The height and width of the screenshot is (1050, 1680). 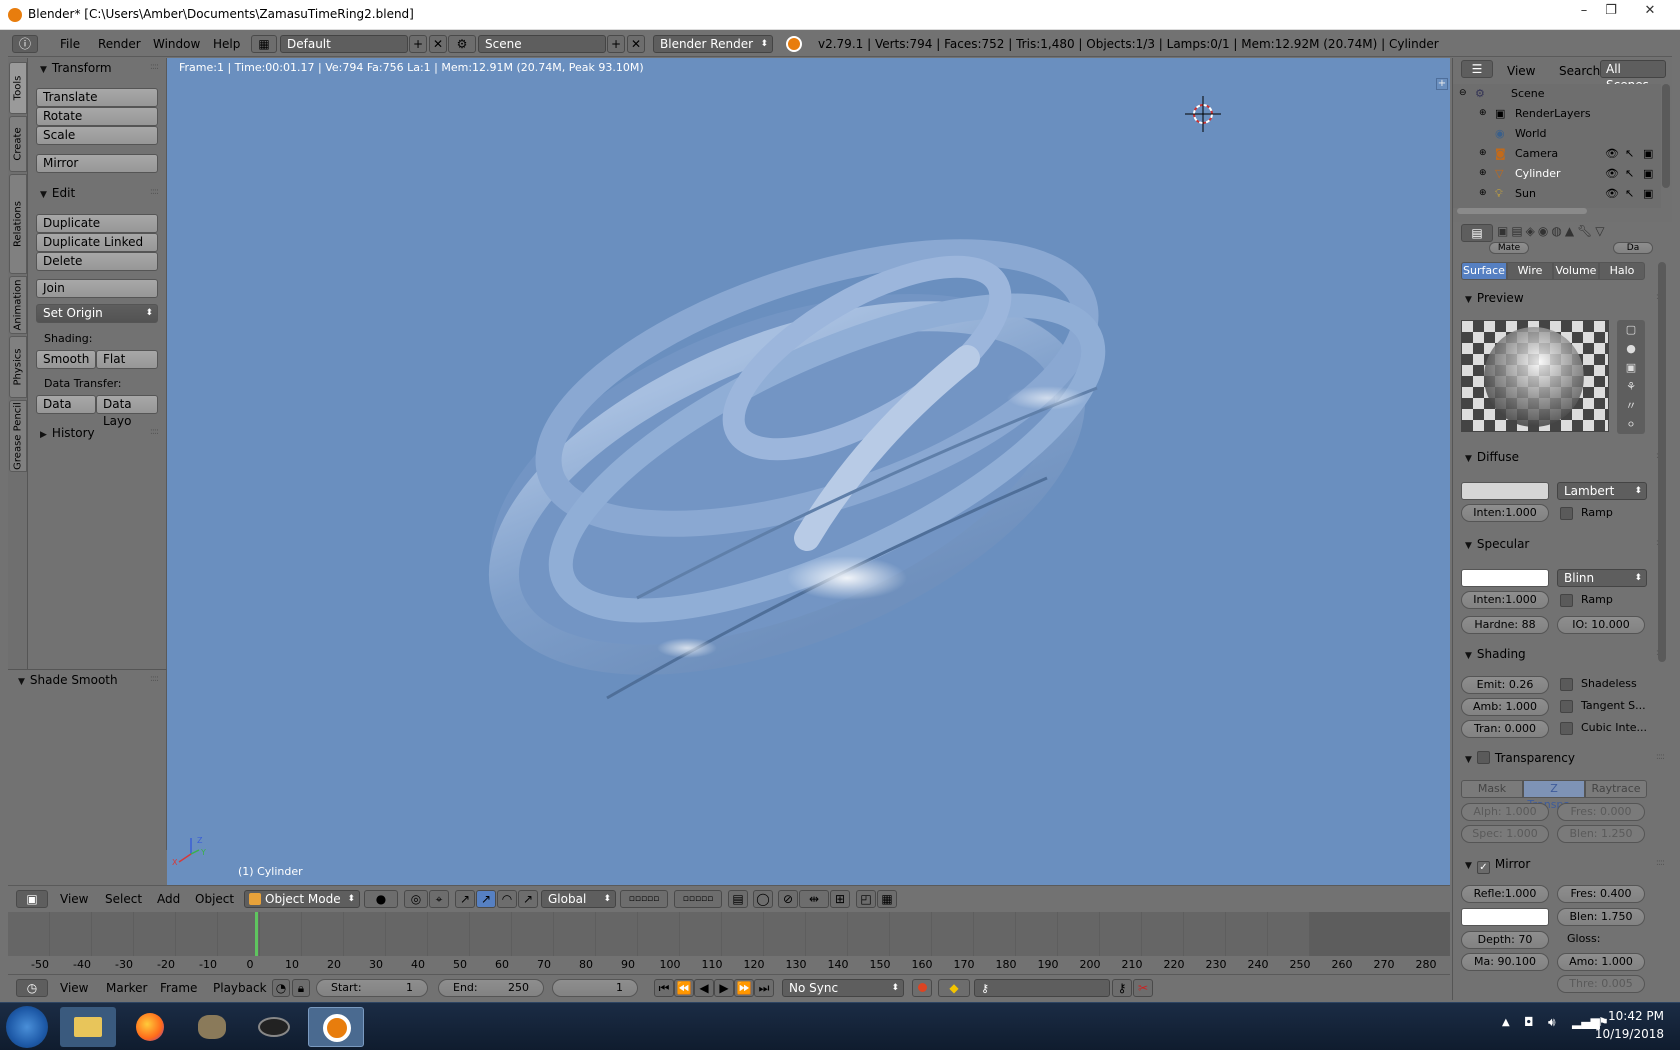 I want to click on ior-field: IO: 10.000, so click(x=1601, y=625).